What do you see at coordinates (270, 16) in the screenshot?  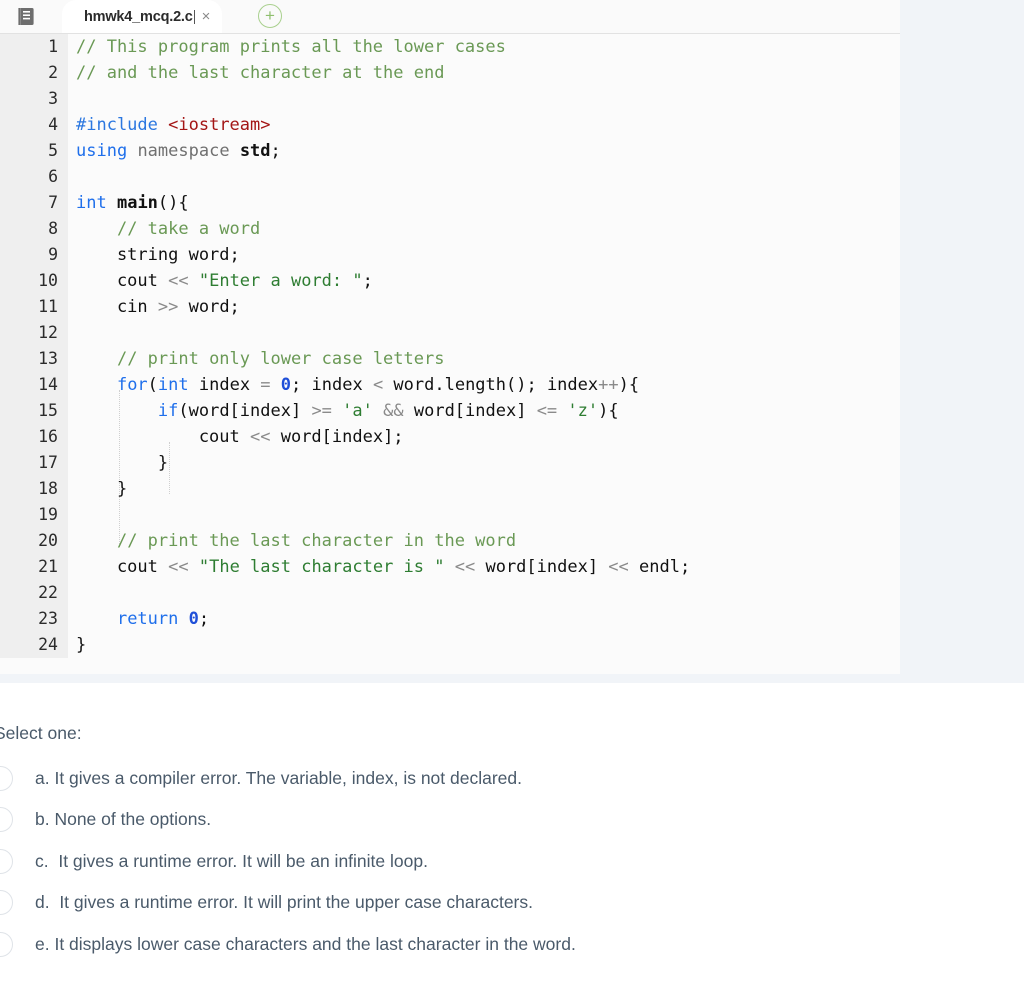 I see `add-tab-button: +` at bounding box center [270, 16].